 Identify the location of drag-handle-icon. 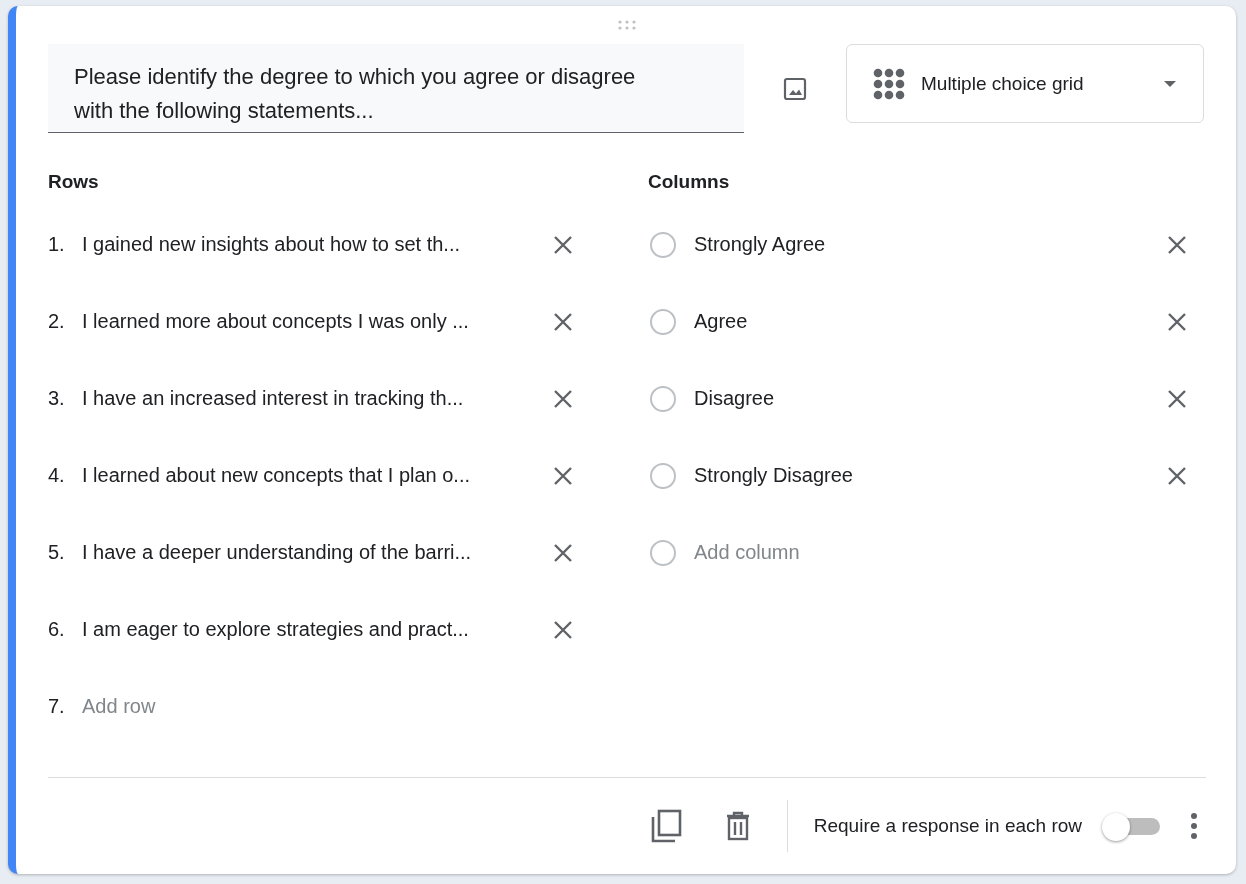
(627, 25).